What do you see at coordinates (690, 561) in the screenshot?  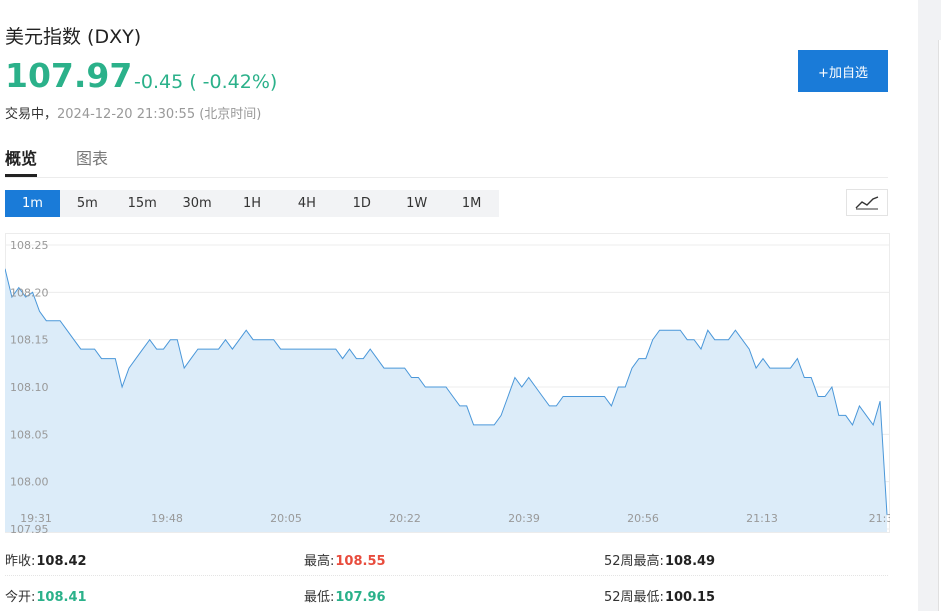 I see `stat-value: 108.49` at bounding box center [690, 561].